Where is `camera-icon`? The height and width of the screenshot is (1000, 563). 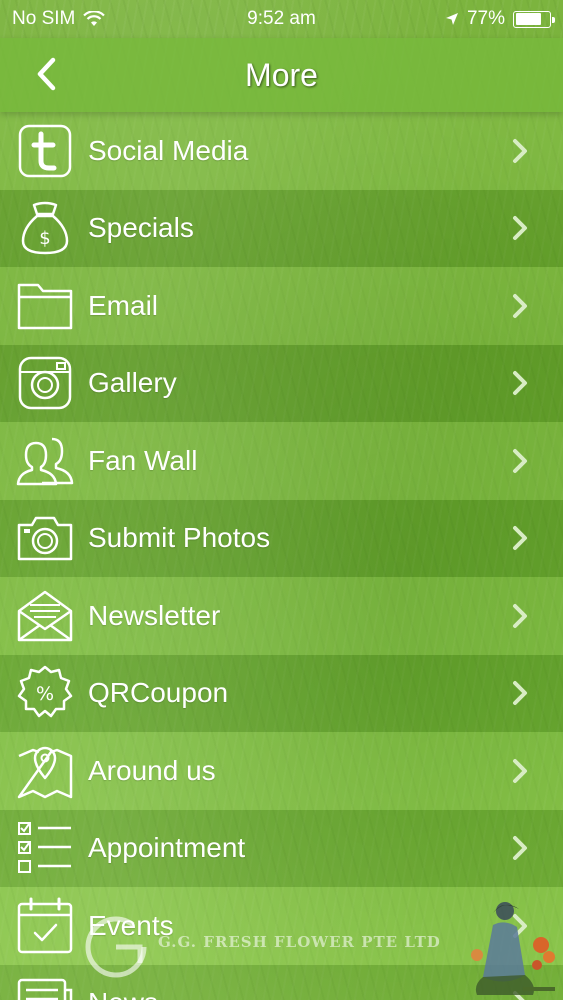
camera-icon is located at coordinates (45, 538).